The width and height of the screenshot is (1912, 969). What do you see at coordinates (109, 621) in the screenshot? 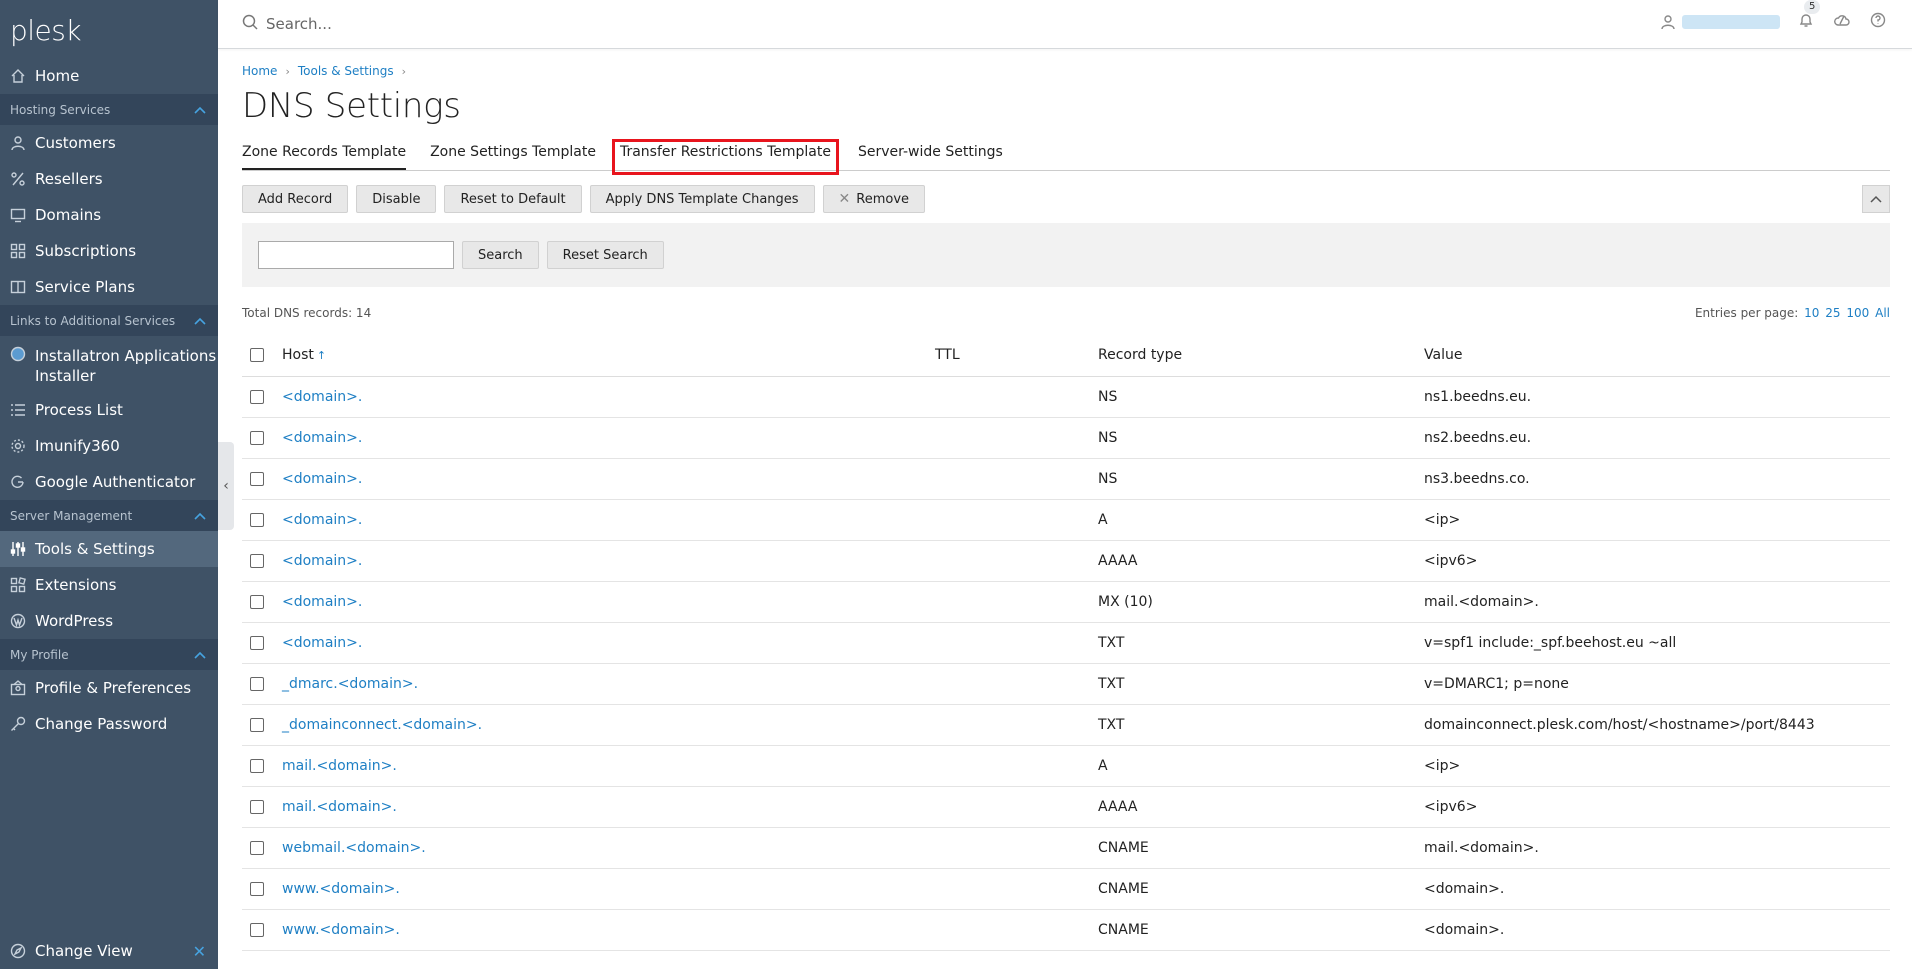
I see `sidebar-item-wordpress: WordPress` at bounding box center [109, 621].